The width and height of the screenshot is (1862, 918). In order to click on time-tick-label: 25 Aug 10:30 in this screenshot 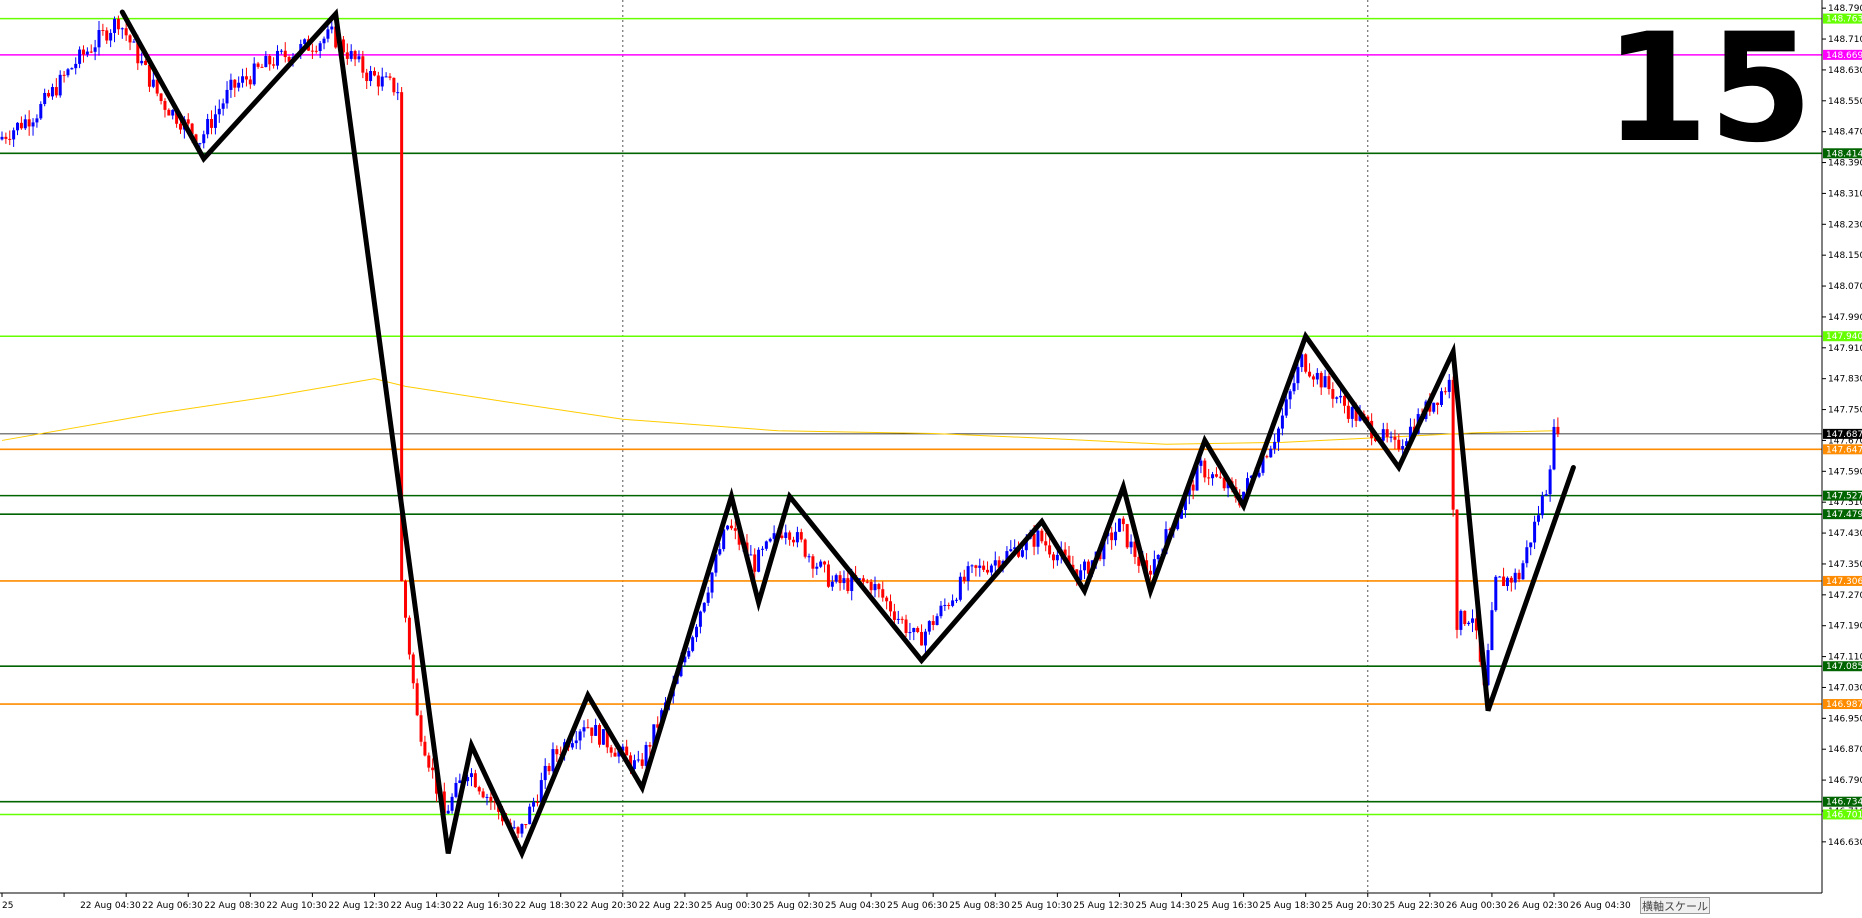, I will do `click(1041, 906)`.